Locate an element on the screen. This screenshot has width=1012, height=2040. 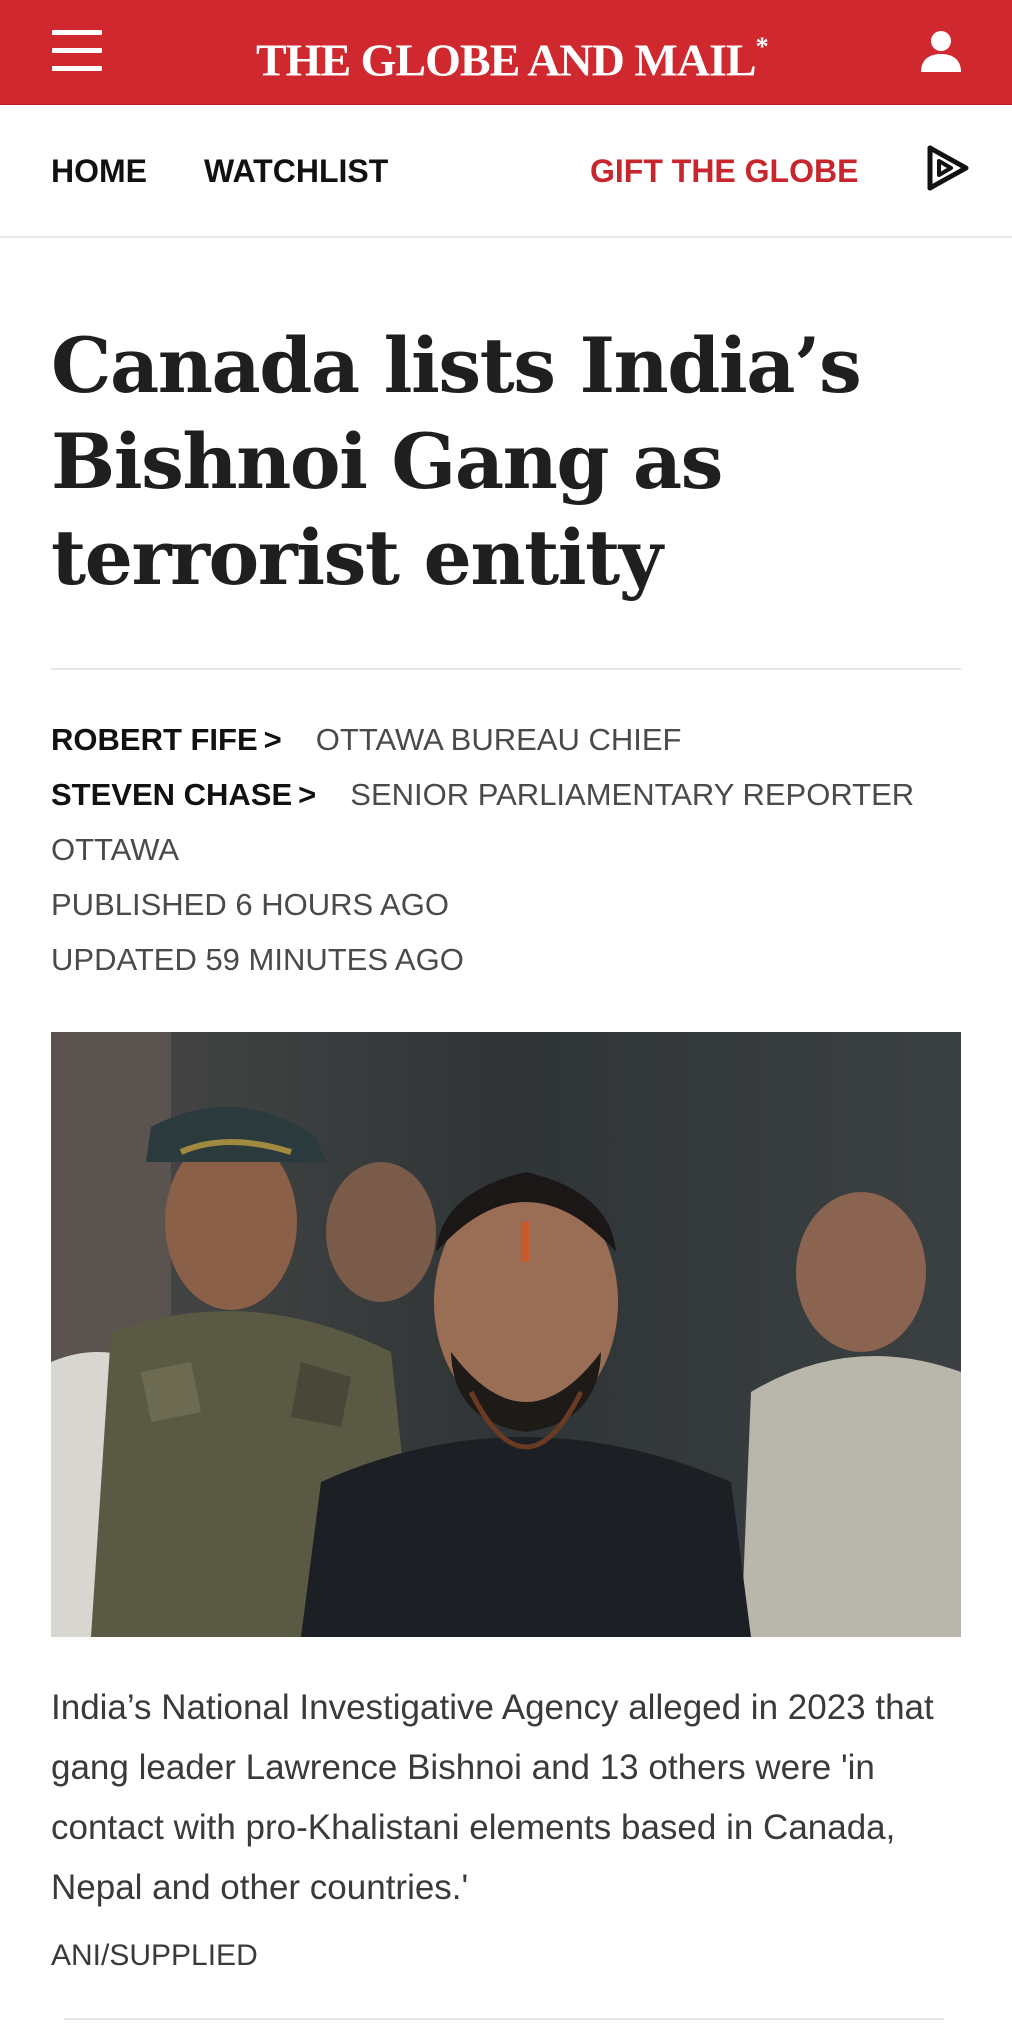
byline-row: ROBERT FIFE > OTTAWA BUREAU CHIEF is located at coordinates (366, 740).